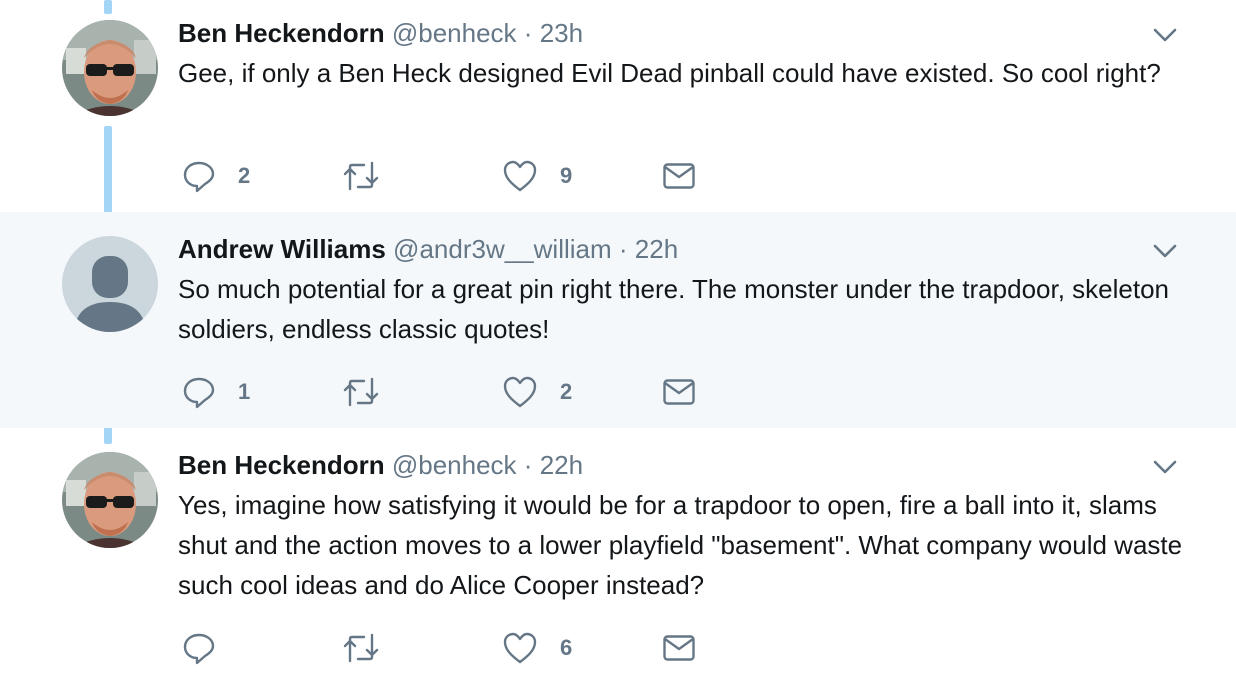 The height and width of the screenshot is (682, 1236). I want to click on reply-count: 2, so click(244, 175).